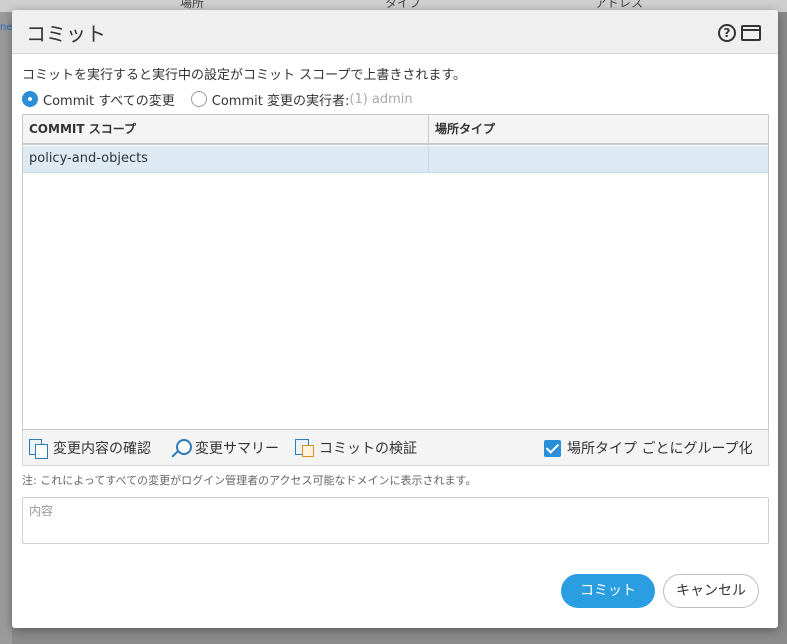 The width and height of the screenshot is (787, 644). What do you see at coordinates (395, 32) in the screenshot?
I see `dialog-title-bar: コミット ?` at bounding box center [395, 32].